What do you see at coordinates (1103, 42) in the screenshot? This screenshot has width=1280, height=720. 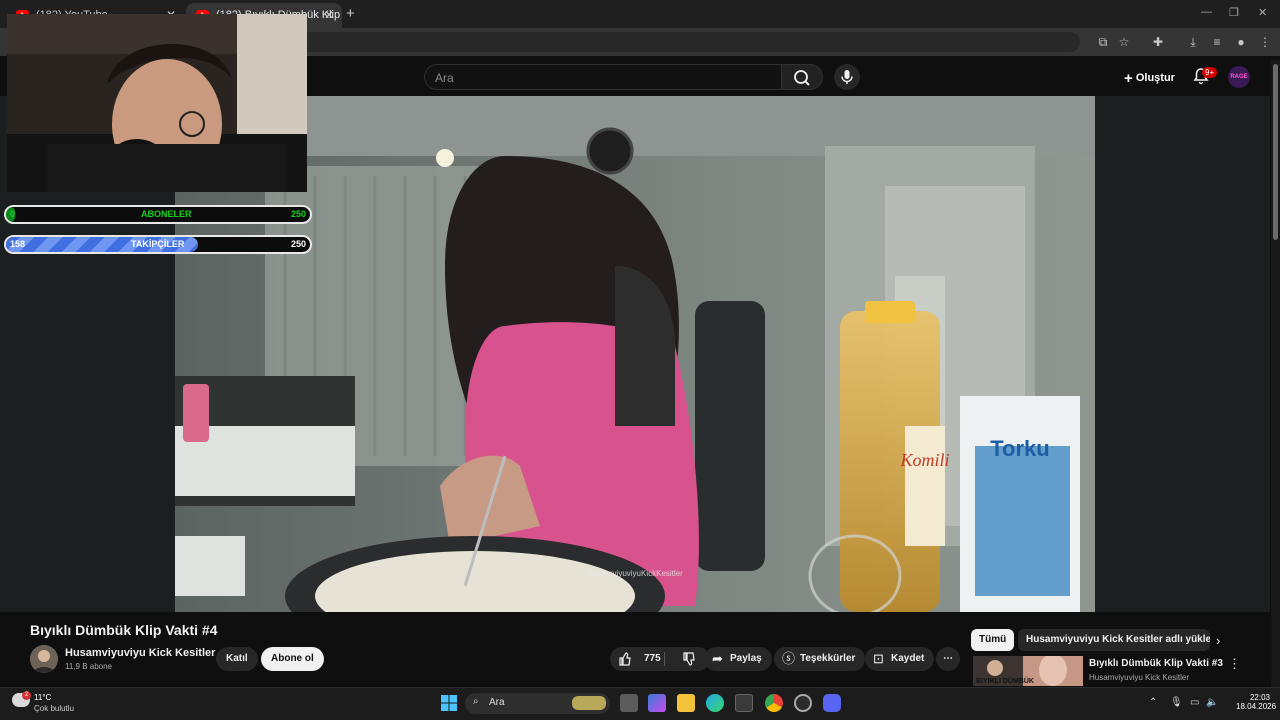 I see `install-app-icon: ⧉` at bounding box center [1103, 42].